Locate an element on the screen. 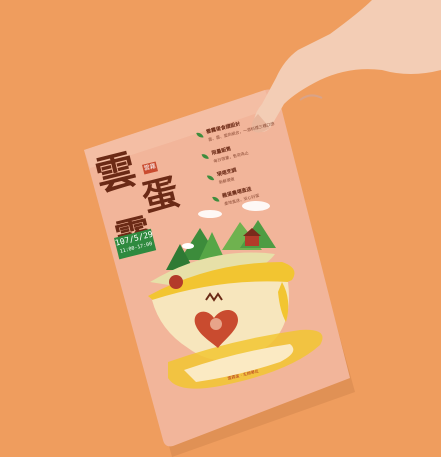  heart-center is located at coordinates (216, 324).